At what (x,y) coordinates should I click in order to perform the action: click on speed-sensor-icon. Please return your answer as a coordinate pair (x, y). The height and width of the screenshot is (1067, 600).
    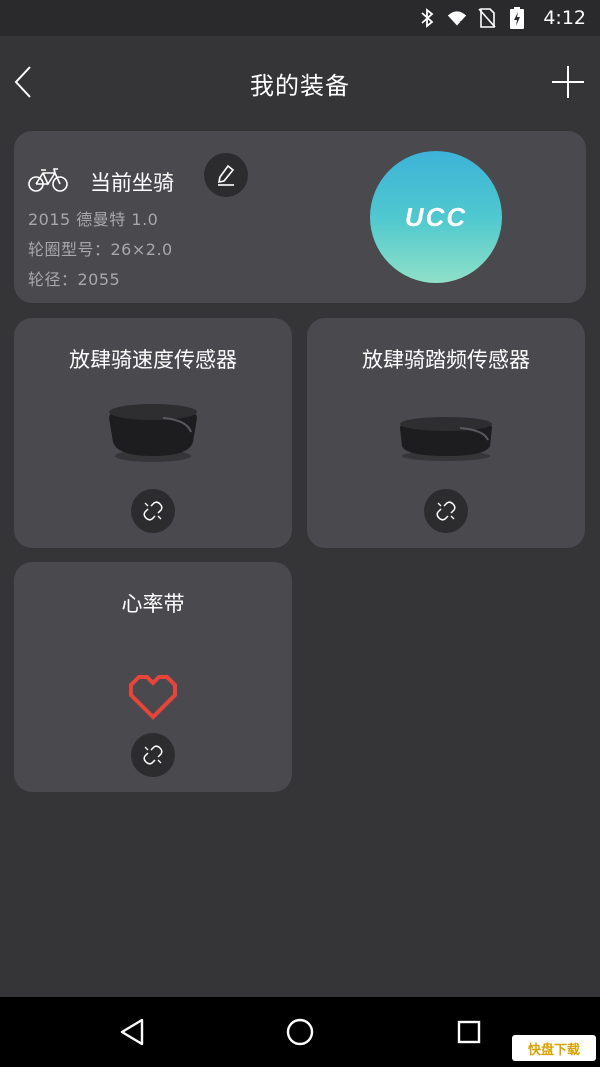
    Looking at the image, I should click on (153, 433).